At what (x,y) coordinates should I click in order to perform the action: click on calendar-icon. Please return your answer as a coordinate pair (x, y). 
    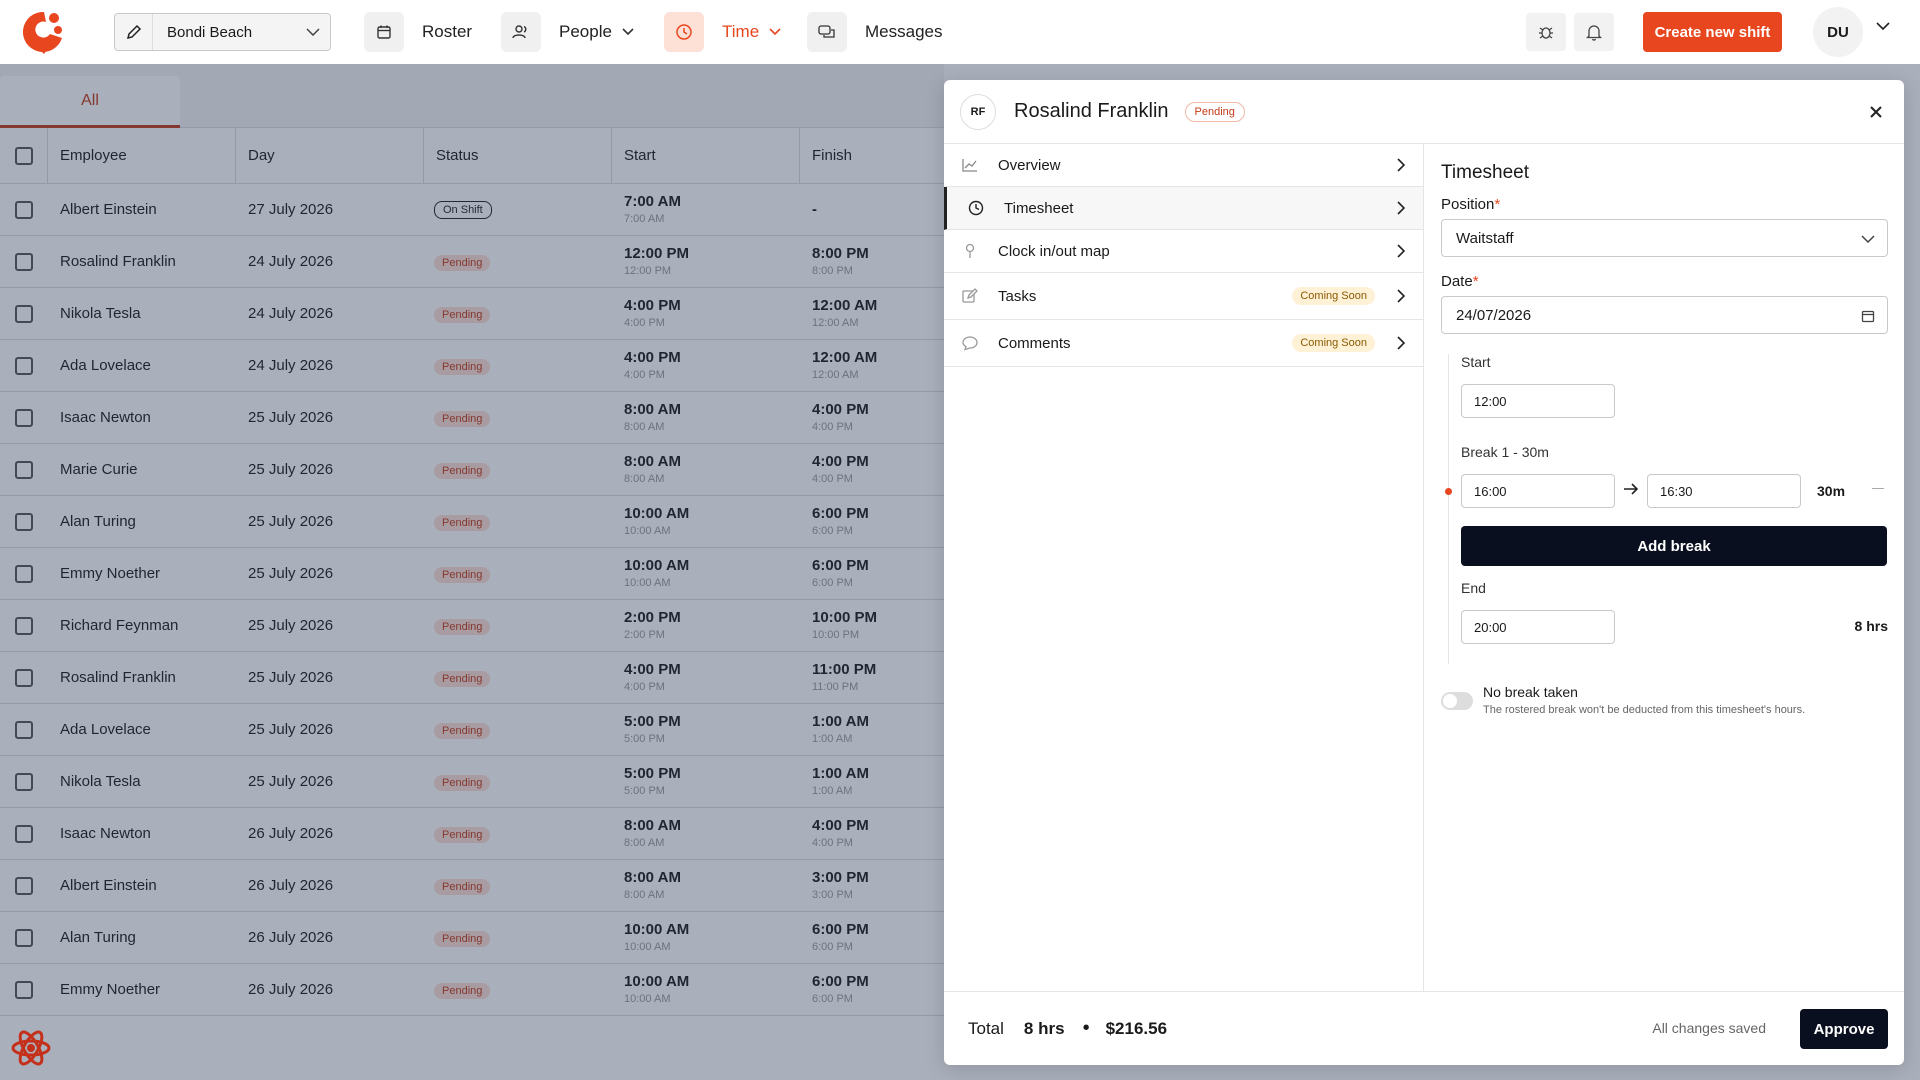
    Looking at the image, I should click on (1868, 316).